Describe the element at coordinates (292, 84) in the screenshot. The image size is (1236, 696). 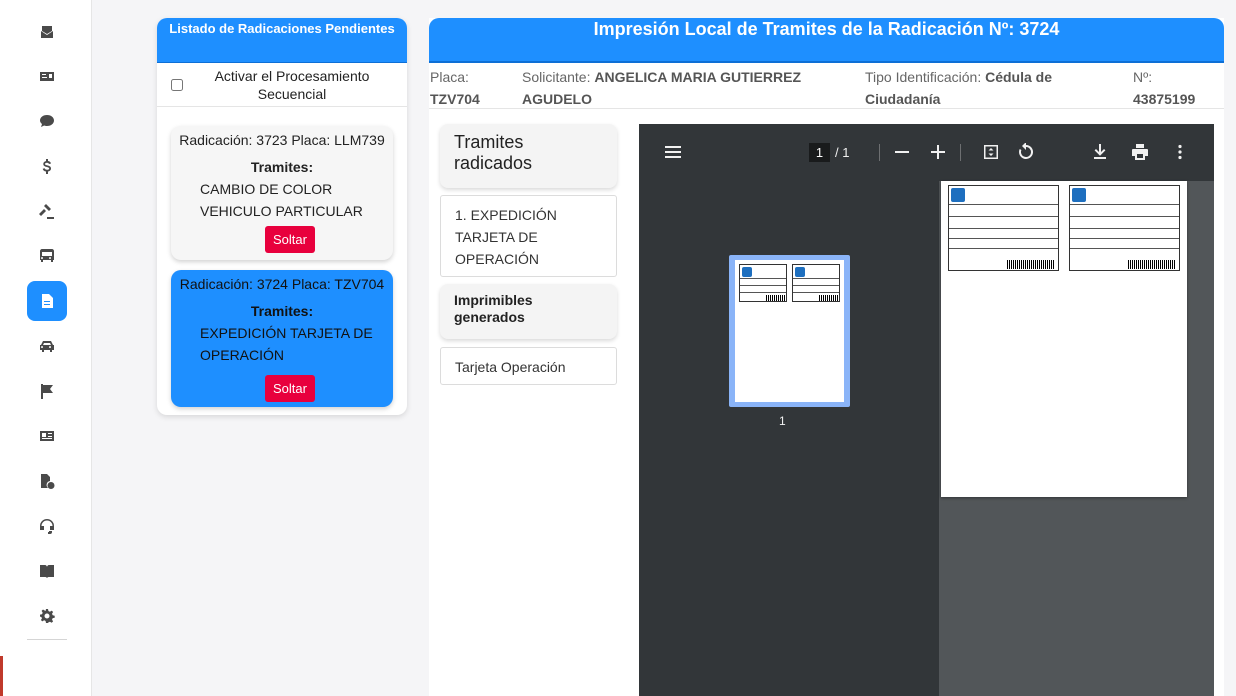
I see `sequential-processing-label: Activar el Procesamiento Secuencial` at that location.